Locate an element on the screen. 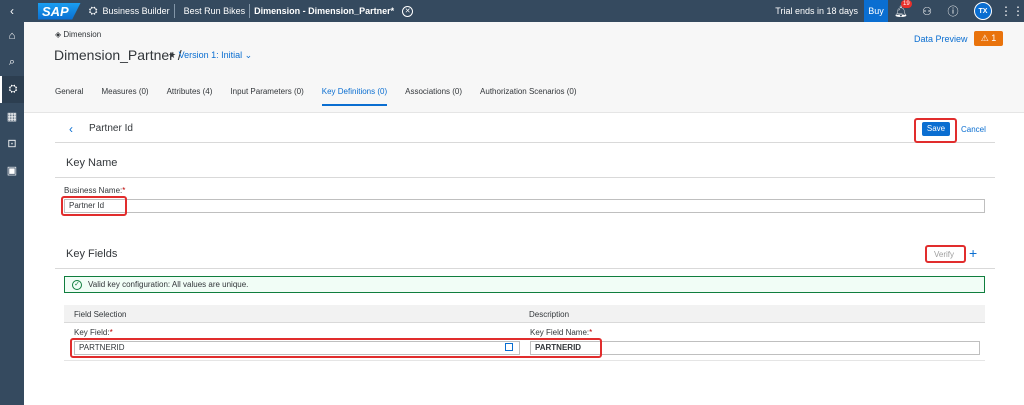 The height and width of the screenshot is (405, 1024). monitor-icon: ▣ is located at coordinates (12, 170).